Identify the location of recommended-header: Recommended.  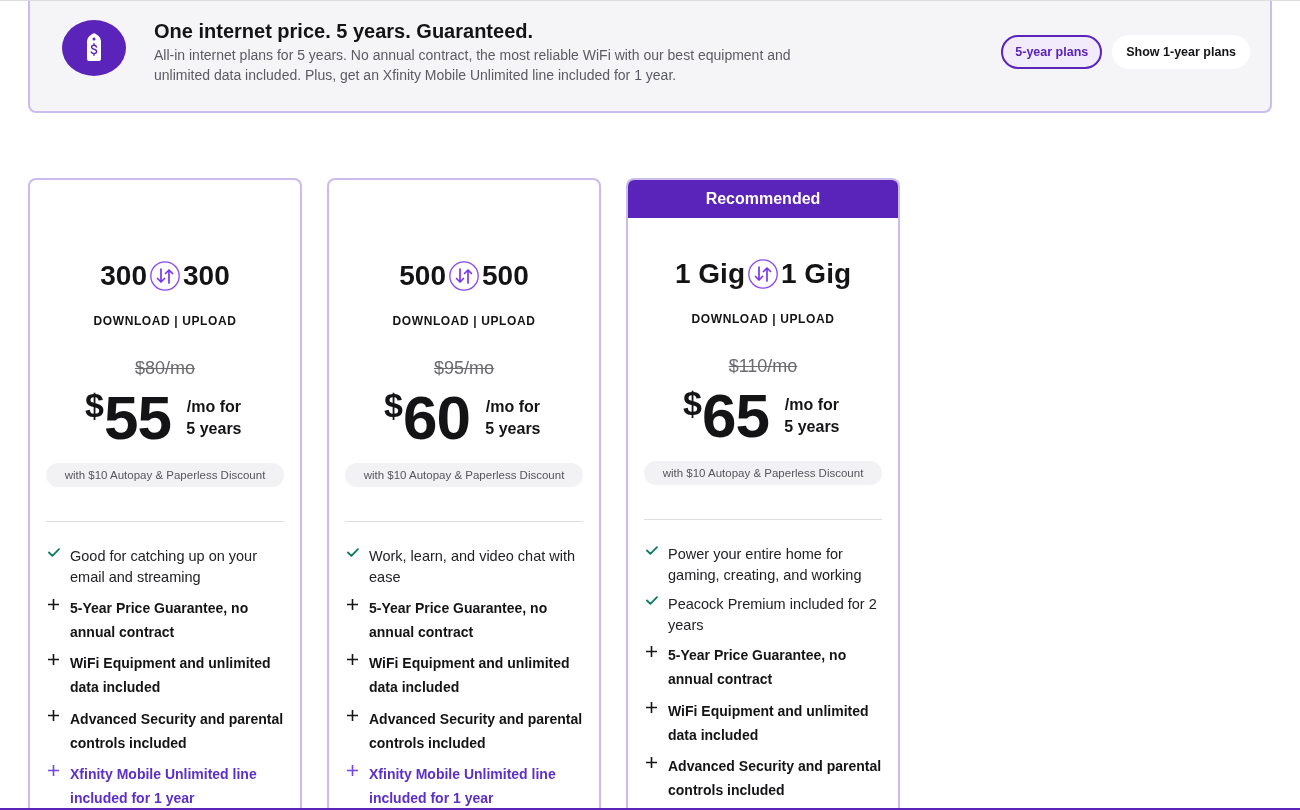
(763, 199).